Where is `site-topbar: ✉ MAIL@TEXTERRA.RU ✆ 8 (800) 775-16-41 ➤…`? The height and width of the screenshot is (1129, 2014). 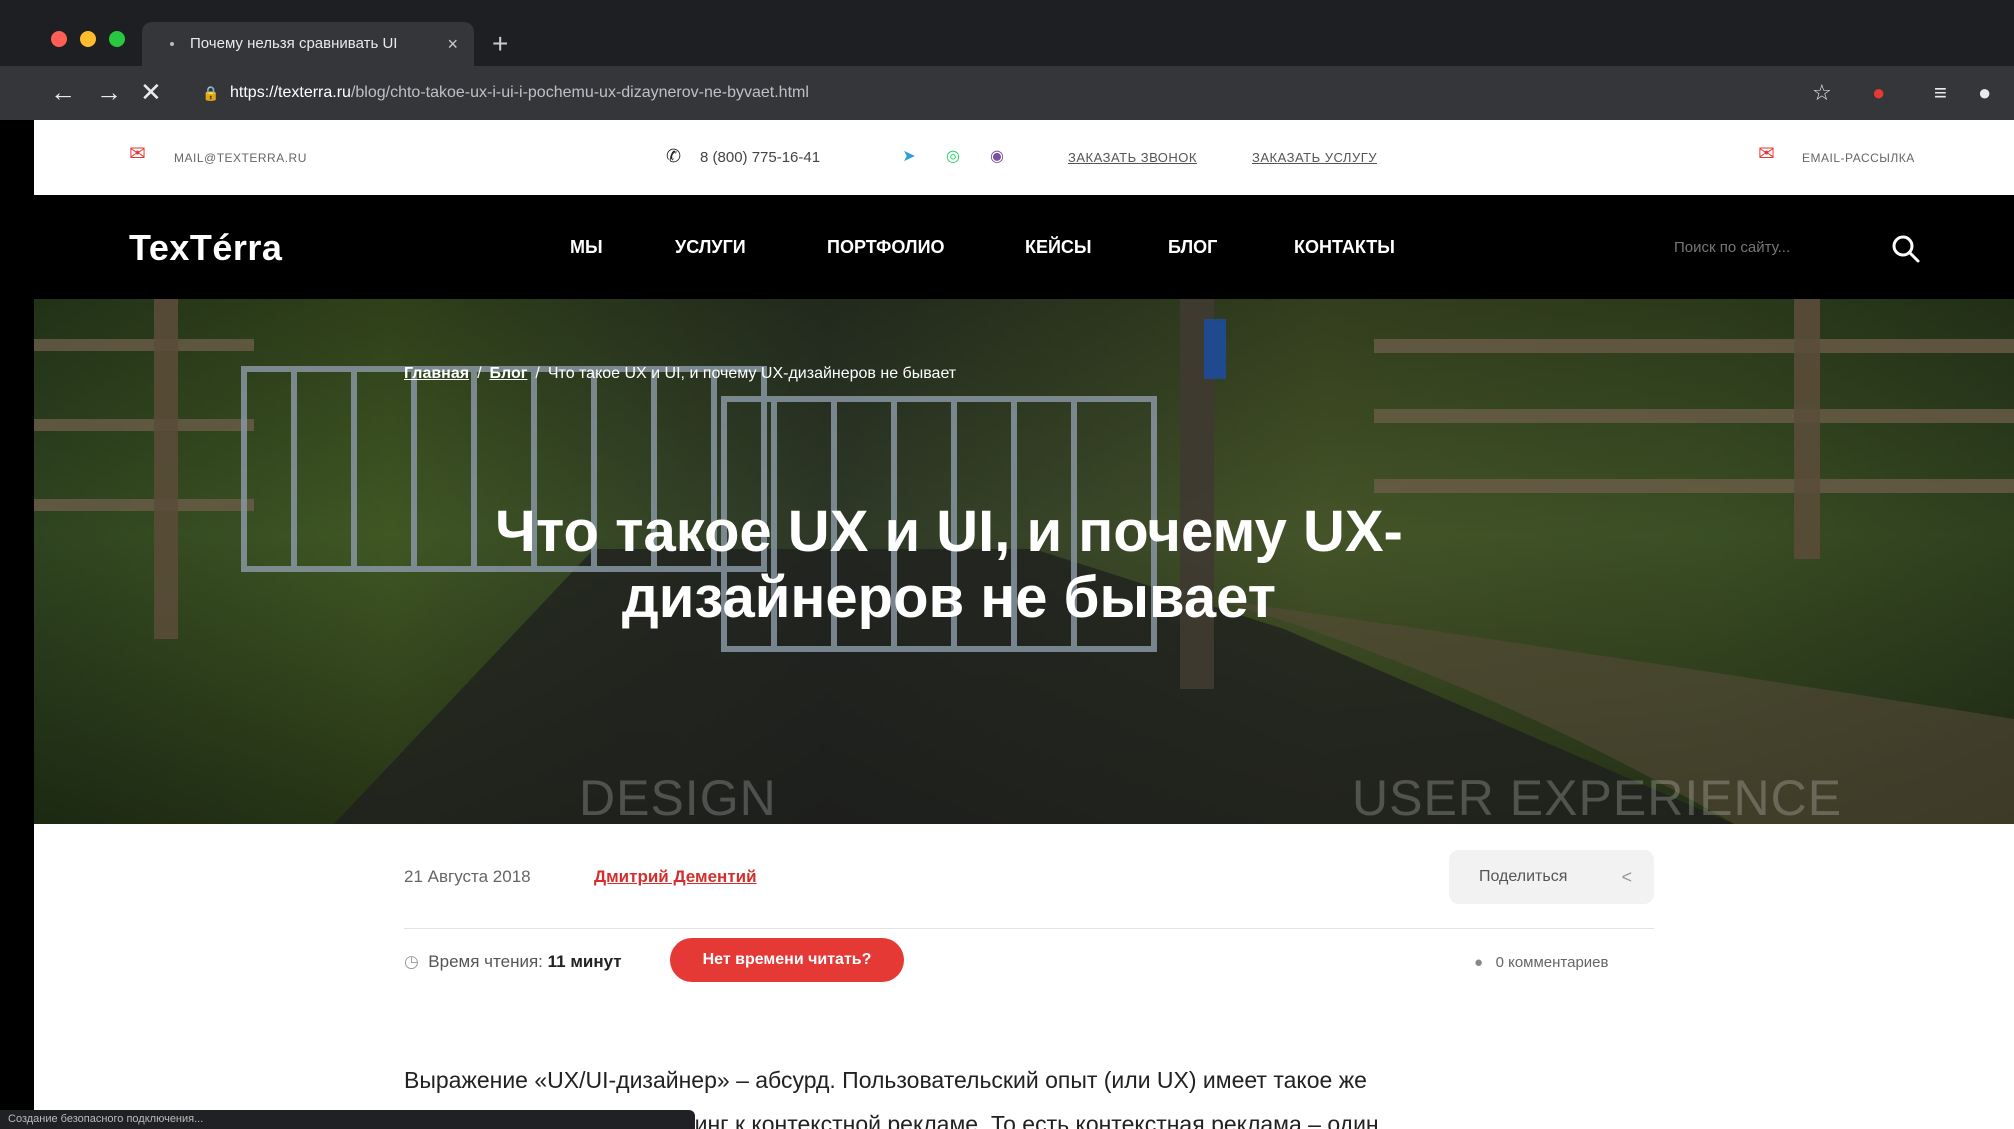 site-topbar: ✉ MAIL@TEXTERRA.RU ✆ 8 (800) 775-16-41 ➤… is located at coordinates (1024, 157).